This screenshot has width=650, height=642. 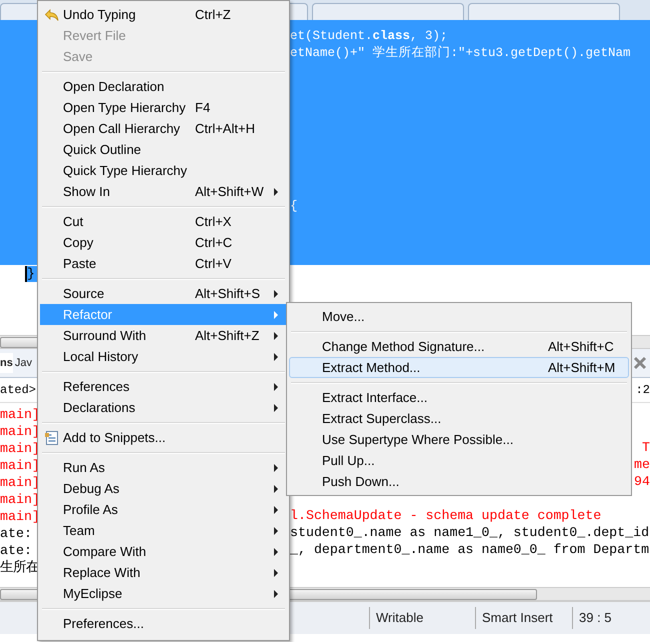 What do you see at coordinates (422, 618) in the screenshot?
I see `status-field: Writable` at bounding box center [422, 618].